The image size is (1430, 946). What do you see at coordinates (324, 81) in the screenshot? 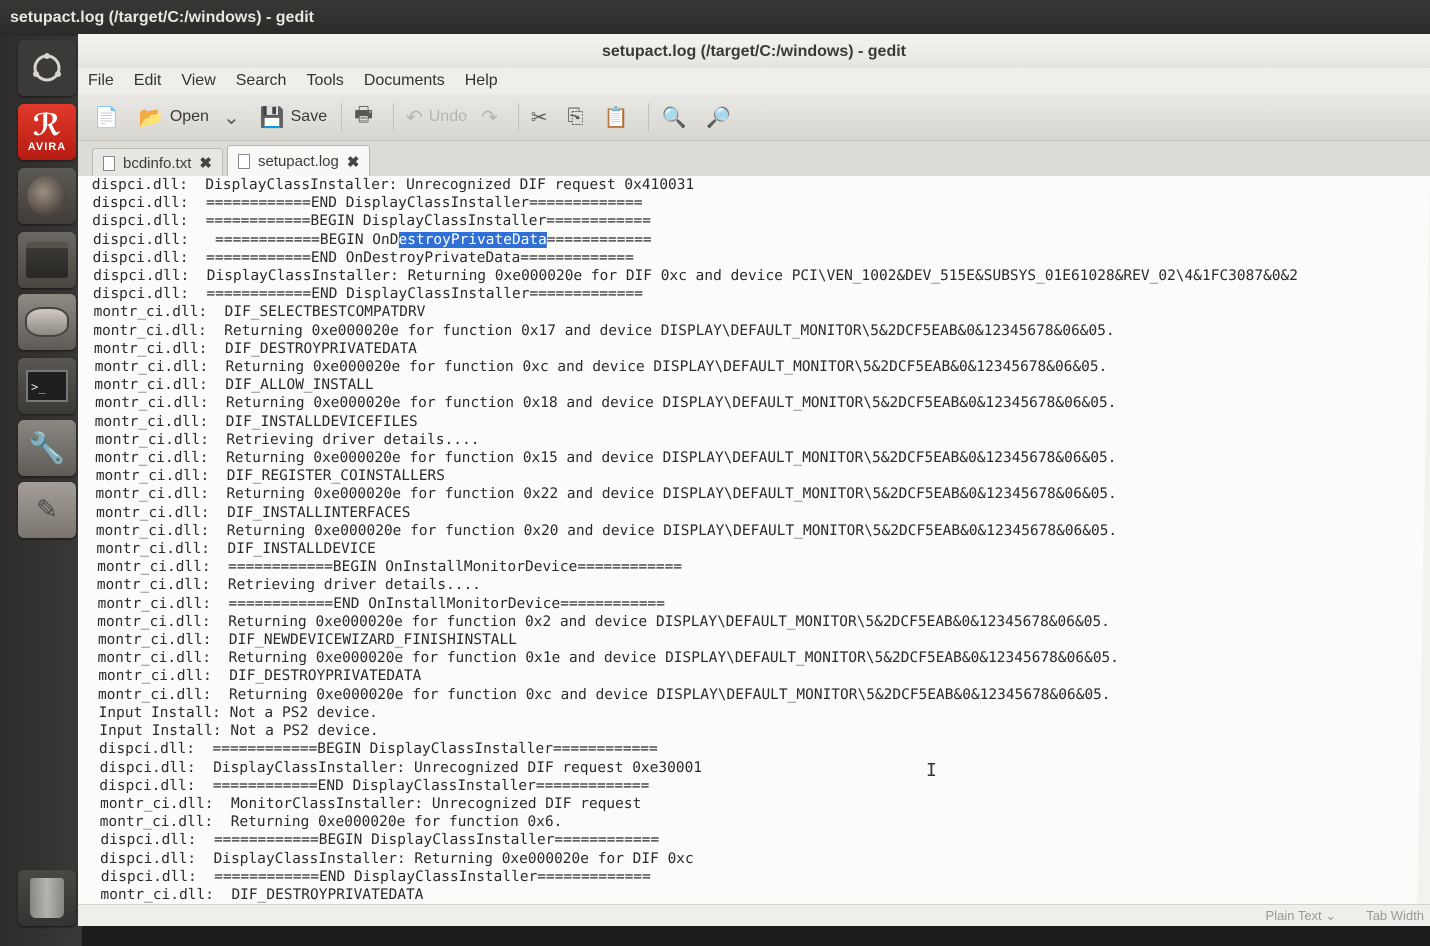
I see `menu-tools: Tools` at bounding box center [324, 81].